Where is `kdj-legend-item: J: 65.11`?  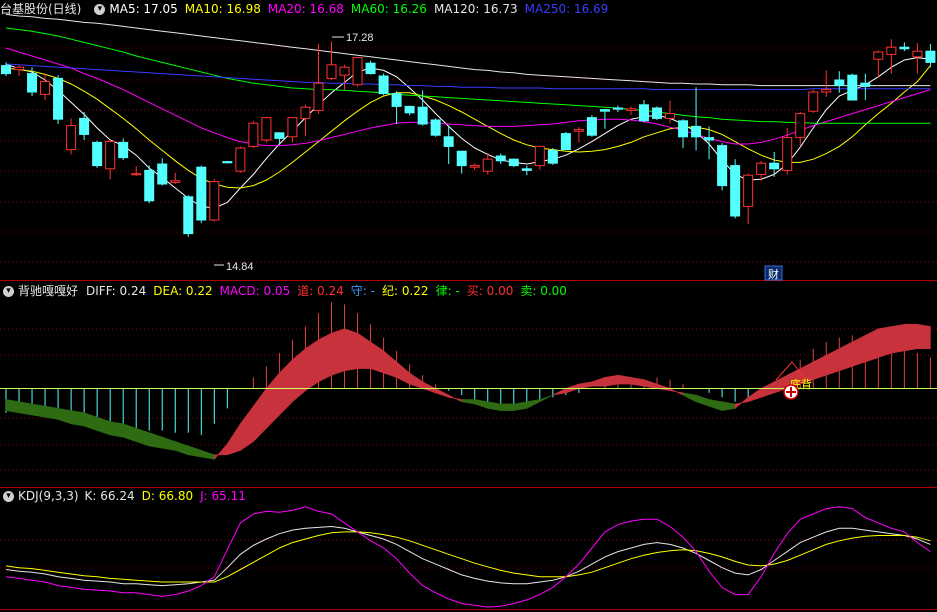
kdj-legend-item: J: 65.11 is located at coordinates (223, 496).